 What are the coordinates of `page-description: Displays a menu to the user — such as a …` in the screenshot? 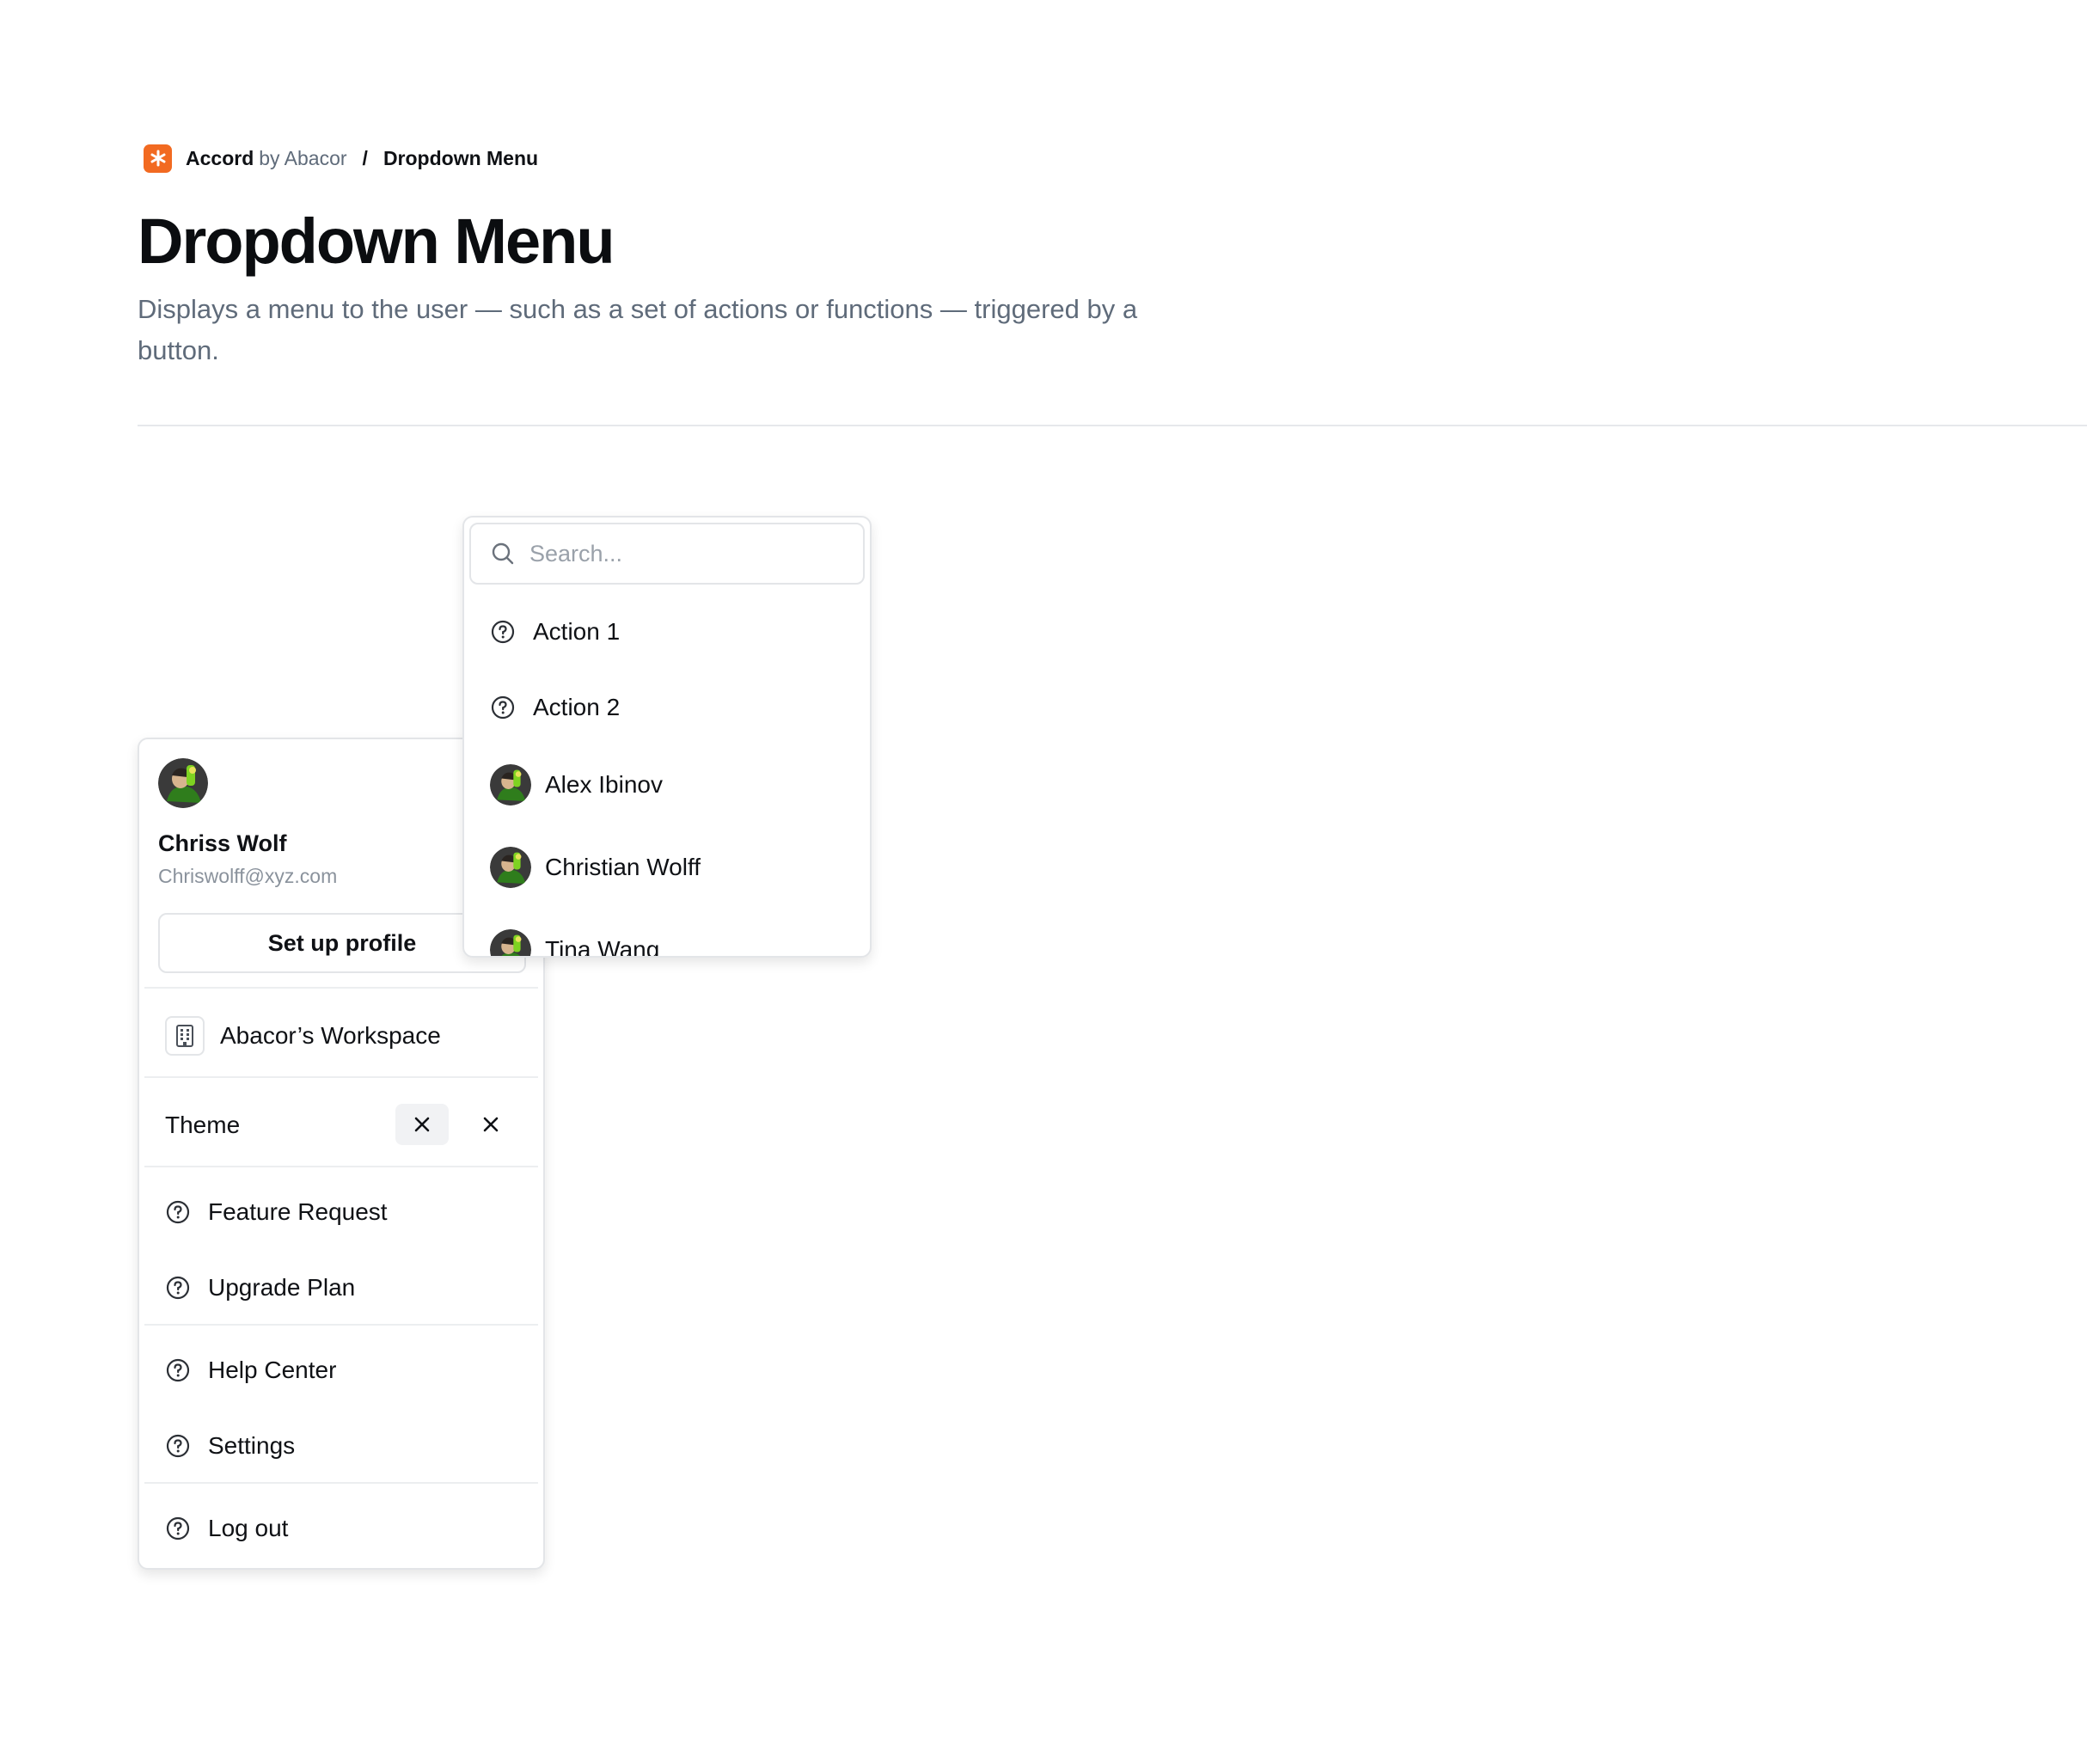 It's located at (638, 329).